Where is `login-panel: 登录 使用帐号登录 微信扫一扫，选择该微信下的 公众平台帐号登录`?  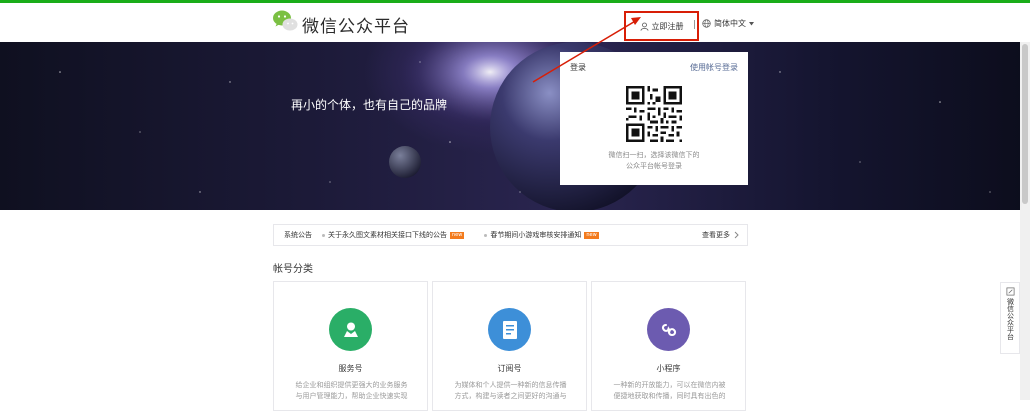 login-panel: 登录 使用帐号登录 微信扫一扫，选择该微信下的 公众平台帐号登录 is located at coordinates (654, 118).